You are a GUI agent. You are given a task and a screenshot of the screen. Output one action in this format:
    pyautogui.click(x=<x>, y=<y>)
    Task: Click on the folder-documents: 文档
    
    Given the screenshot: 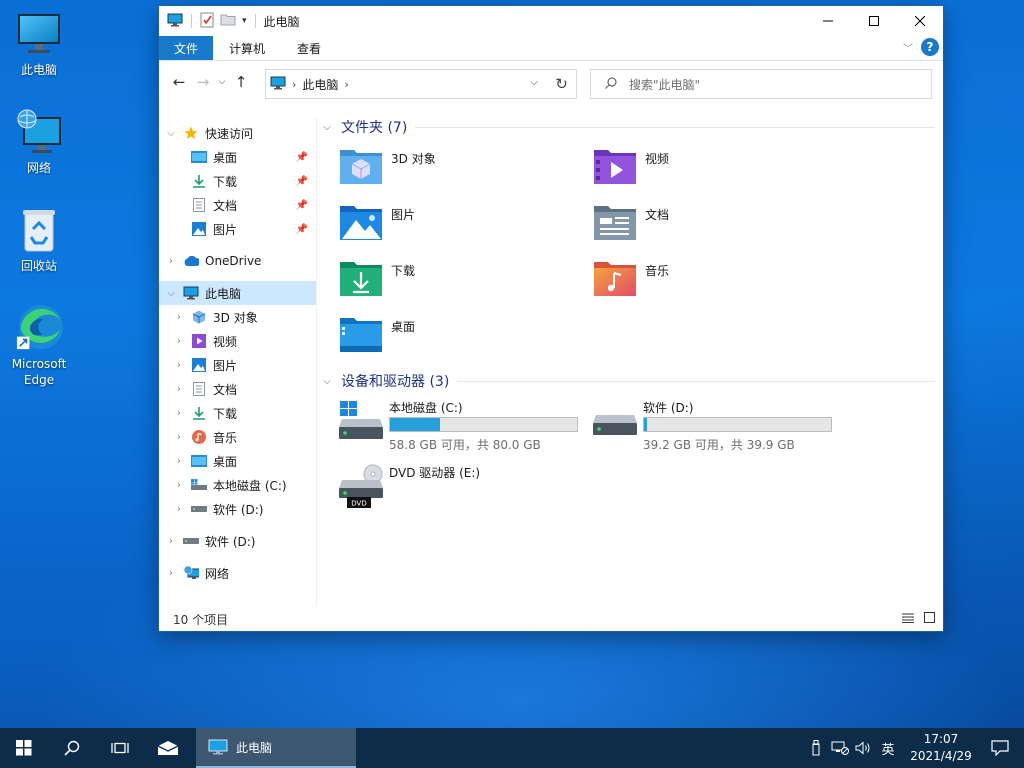 What is the action you would take?
    pyautogui.click(x=631, y=222)
    